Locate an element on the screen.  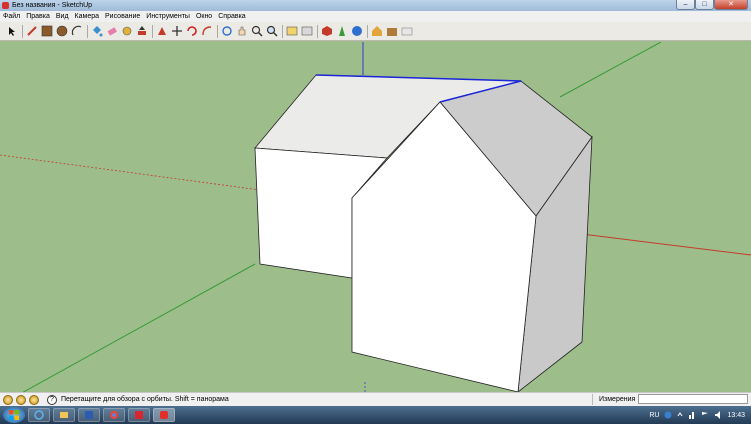
network-icon is located at coordinates (692, 415).